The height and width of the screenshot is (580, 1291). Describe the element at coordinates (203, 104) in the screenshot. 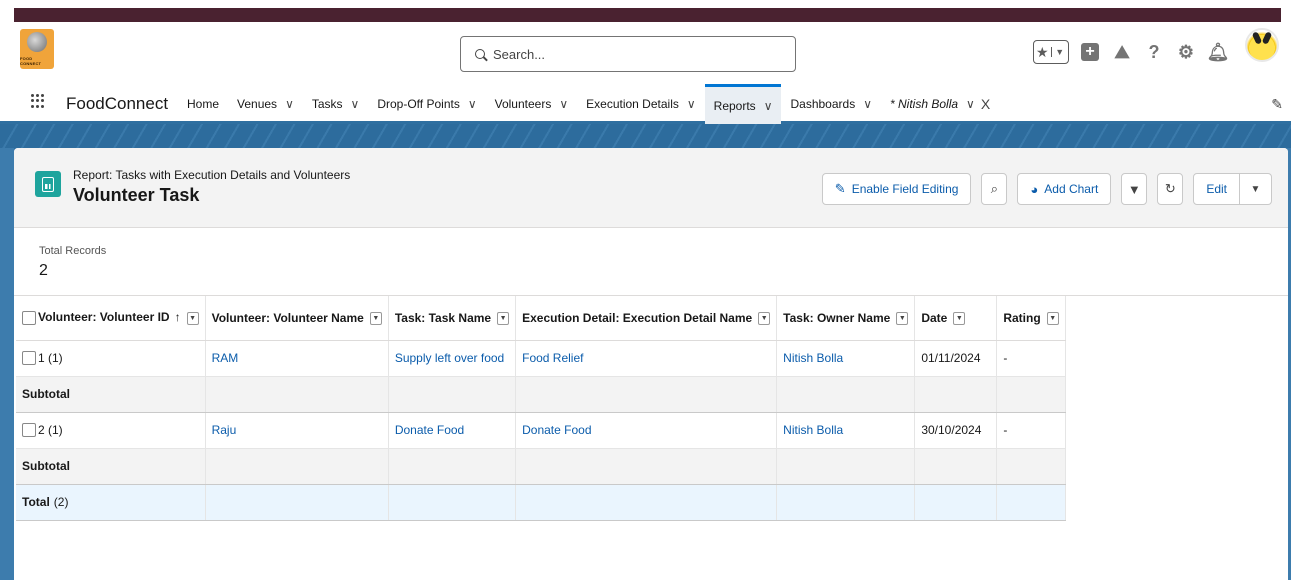

I see `nav-tab-home: Home` at that location.